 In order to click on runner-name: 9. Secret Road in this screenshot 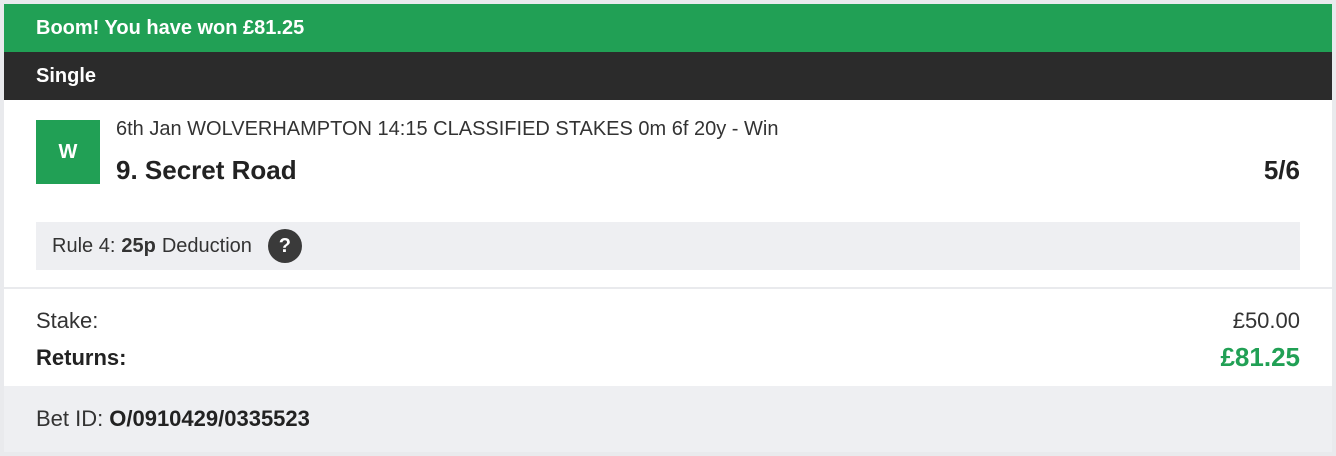, I will do `click(206, 170)`.